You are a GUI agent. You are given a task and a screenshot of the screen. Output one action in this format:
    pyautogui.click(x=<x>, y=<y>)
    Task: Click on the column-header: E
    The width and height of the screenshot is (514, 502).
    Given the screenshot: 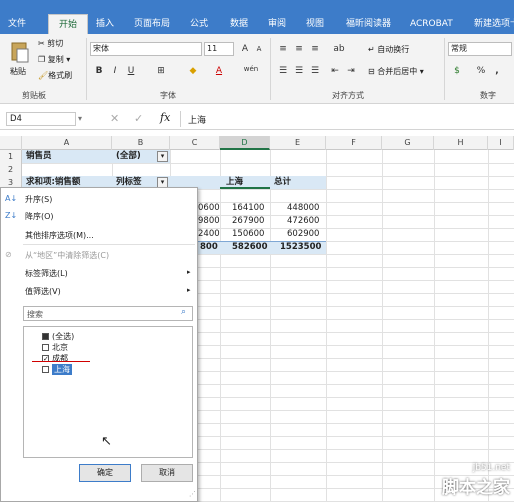 What is the action you would take?
    pyautogui.click(x=298, y=143)
    